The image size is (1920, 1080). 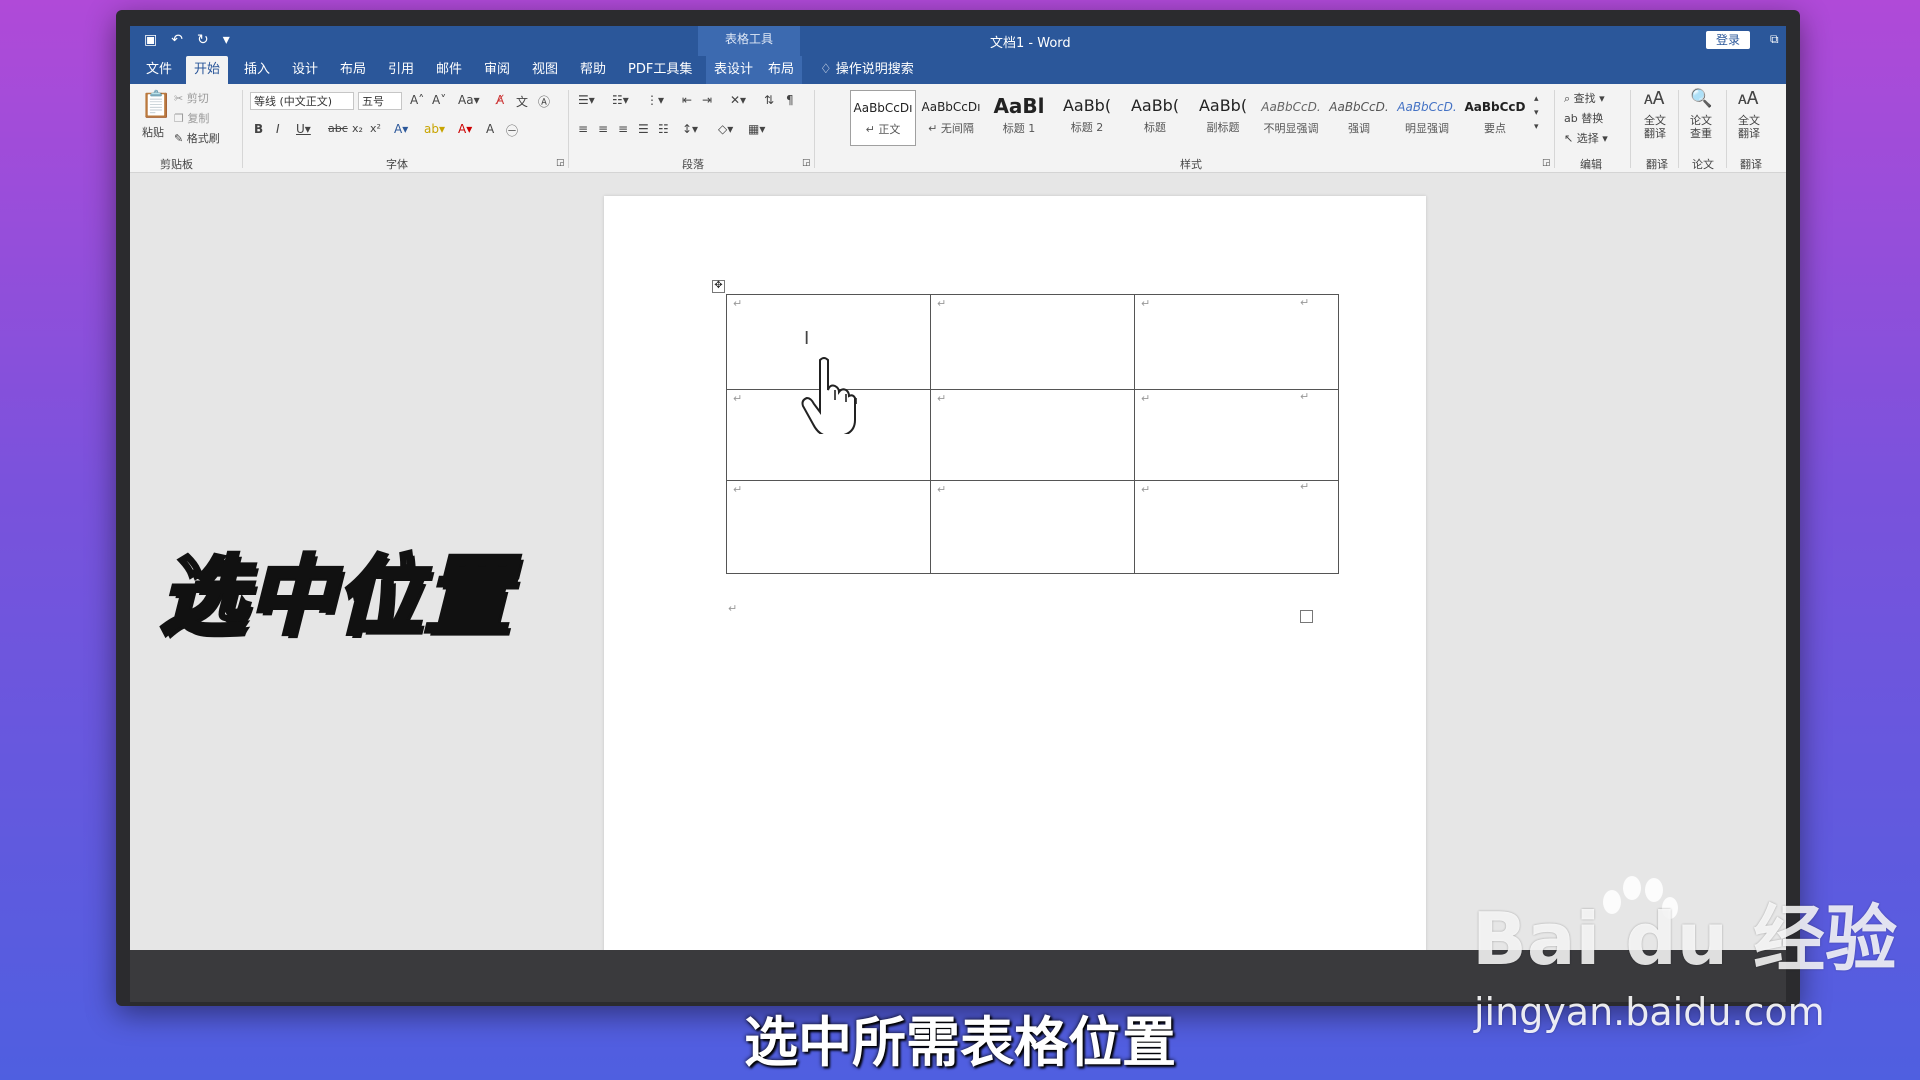 What do you see at coordinates (401, 129) in the screenshot?
I see `text-effects-icon: A▾` at bounding box center [401, 129].